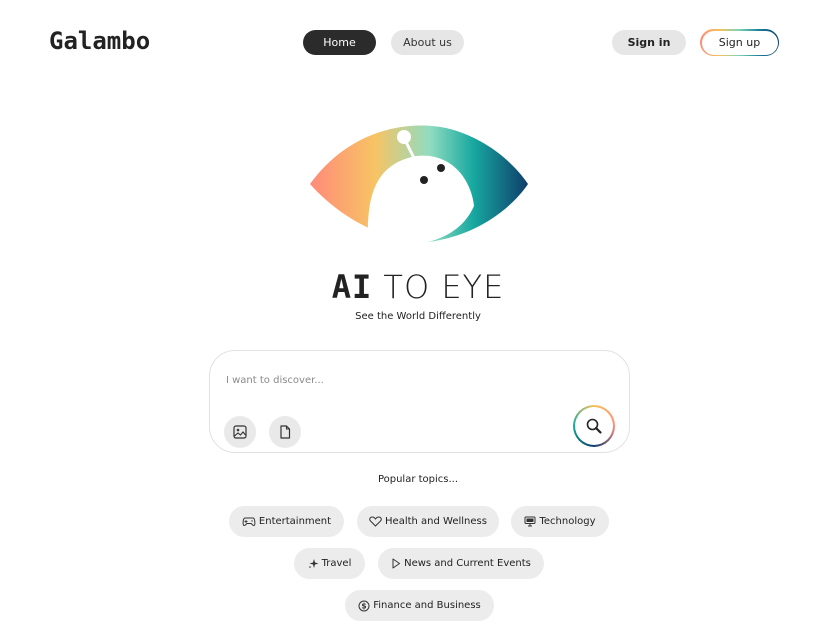 The height and width of the screenshot is (626, 836). I want to click on file-icon, so click(285, 432).